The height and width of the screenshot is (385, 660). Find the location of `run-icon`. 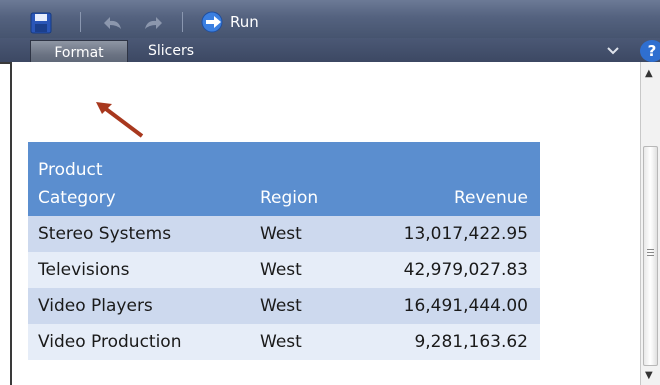

run-icon is located at coordinates (212, 22).